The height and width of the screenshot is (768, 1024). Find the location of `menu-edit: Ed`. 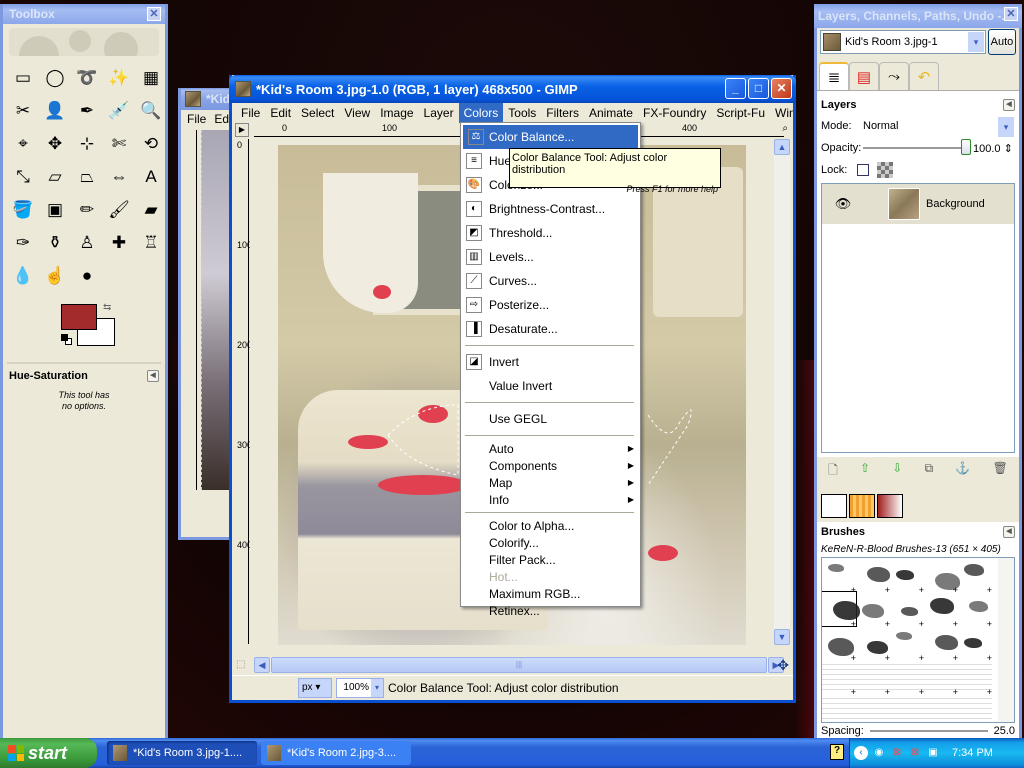

menu-edit: Ed is located at coordinates (221, 119).